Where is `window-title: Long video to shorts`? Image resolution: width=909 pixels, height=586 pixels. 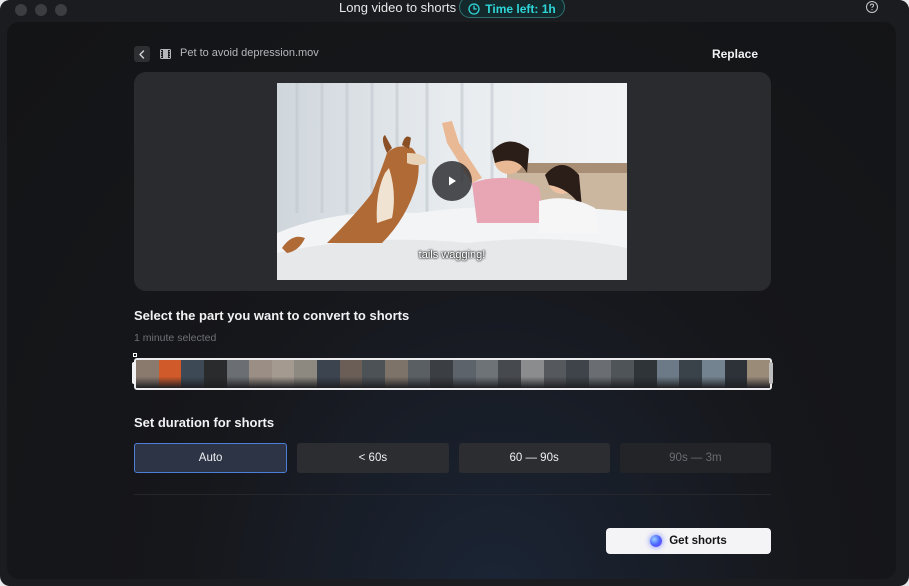 window-title: Long video to shorts is located at coordinates (398, 7).